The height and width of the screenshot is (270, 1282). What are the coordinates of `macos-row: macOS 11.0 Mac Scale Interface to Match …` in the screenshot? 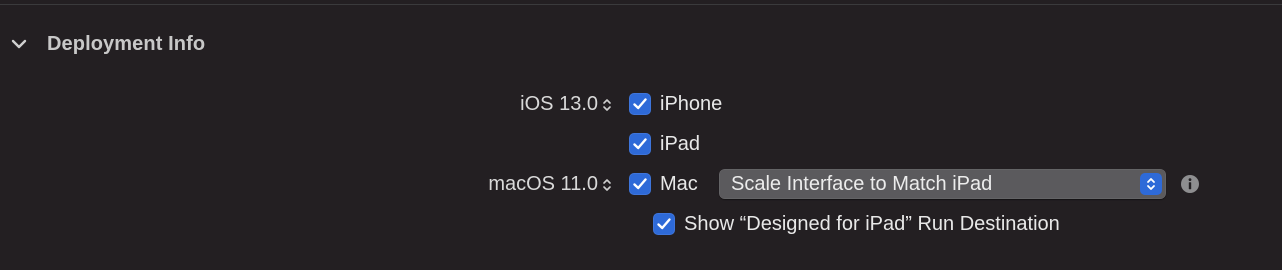 It's located at (641, 184).